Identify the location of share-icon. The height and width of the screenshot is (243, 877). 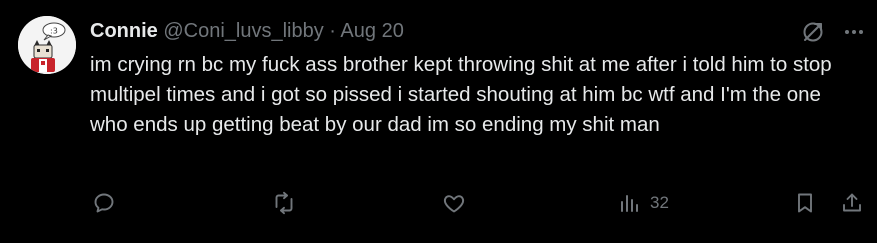
(852, 202).